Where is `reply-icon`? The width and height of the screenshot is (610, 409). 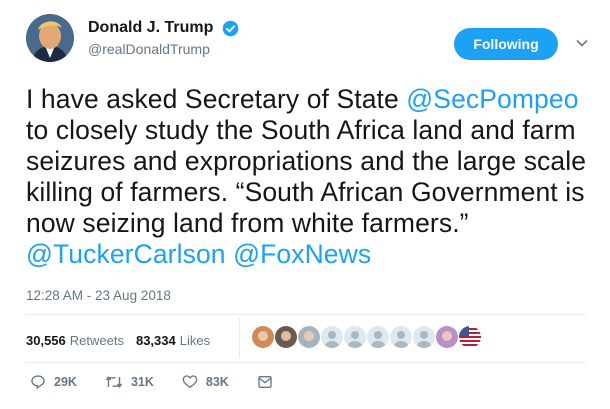 reply-icon is located at coordinates (38, 382).